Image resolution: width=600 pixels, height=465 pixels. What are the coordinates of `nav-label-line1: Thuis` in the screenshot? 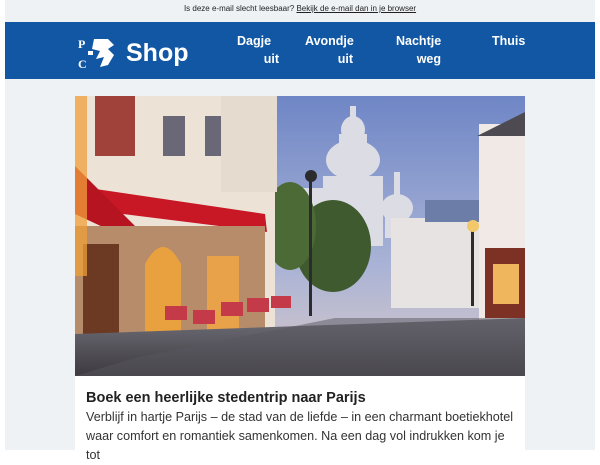 It's located at (509, 41).